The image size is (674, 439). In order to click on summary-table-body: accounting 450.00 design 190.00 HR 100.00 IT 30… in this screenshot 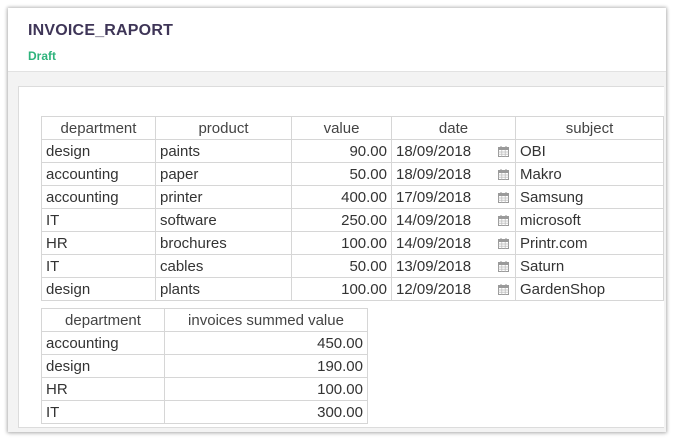, I will do `click(204, 377)`.